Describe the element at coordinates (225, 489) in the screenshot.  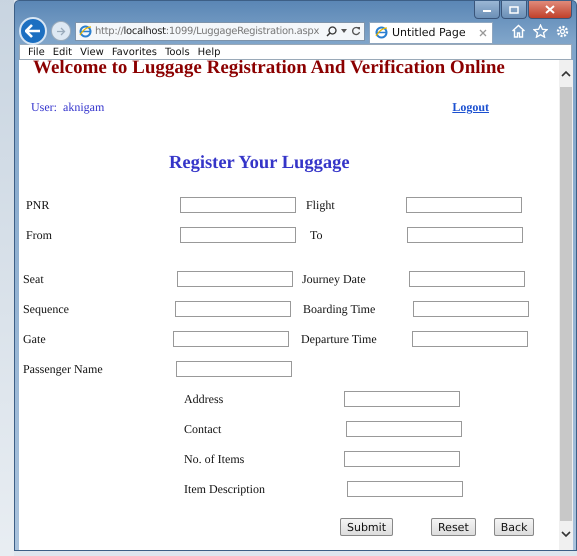
I see `field-label: Item Description` at that location.